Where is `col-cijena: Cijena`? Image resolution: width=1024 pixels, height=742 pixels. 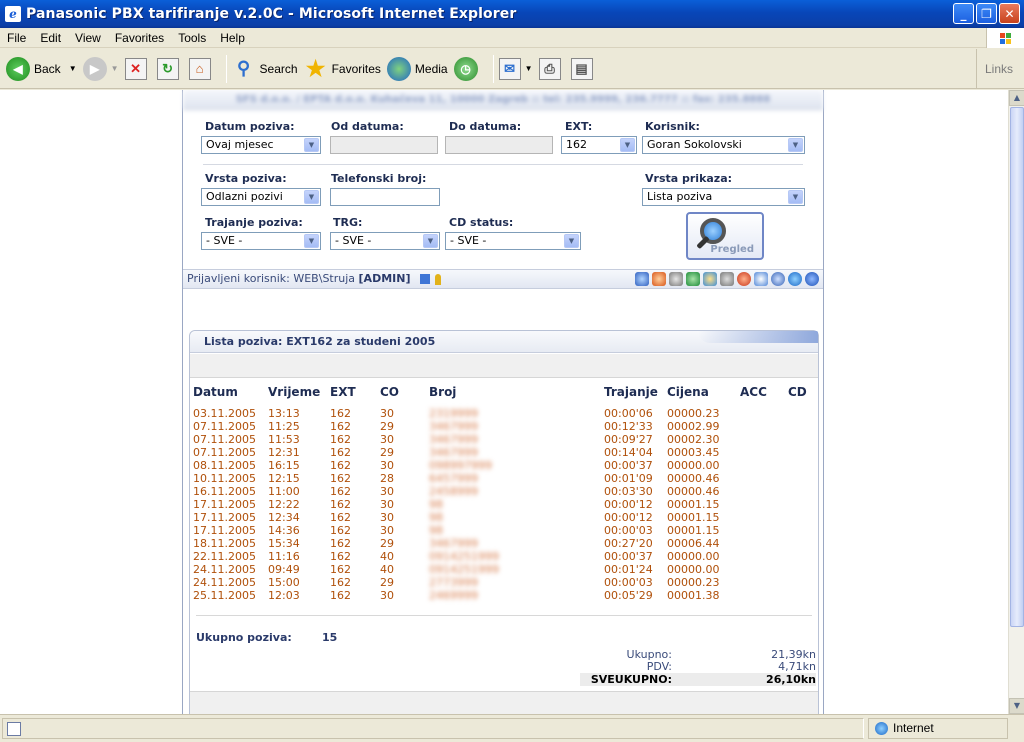 col-cijena: Cijena is located at coordinates (703, 392).